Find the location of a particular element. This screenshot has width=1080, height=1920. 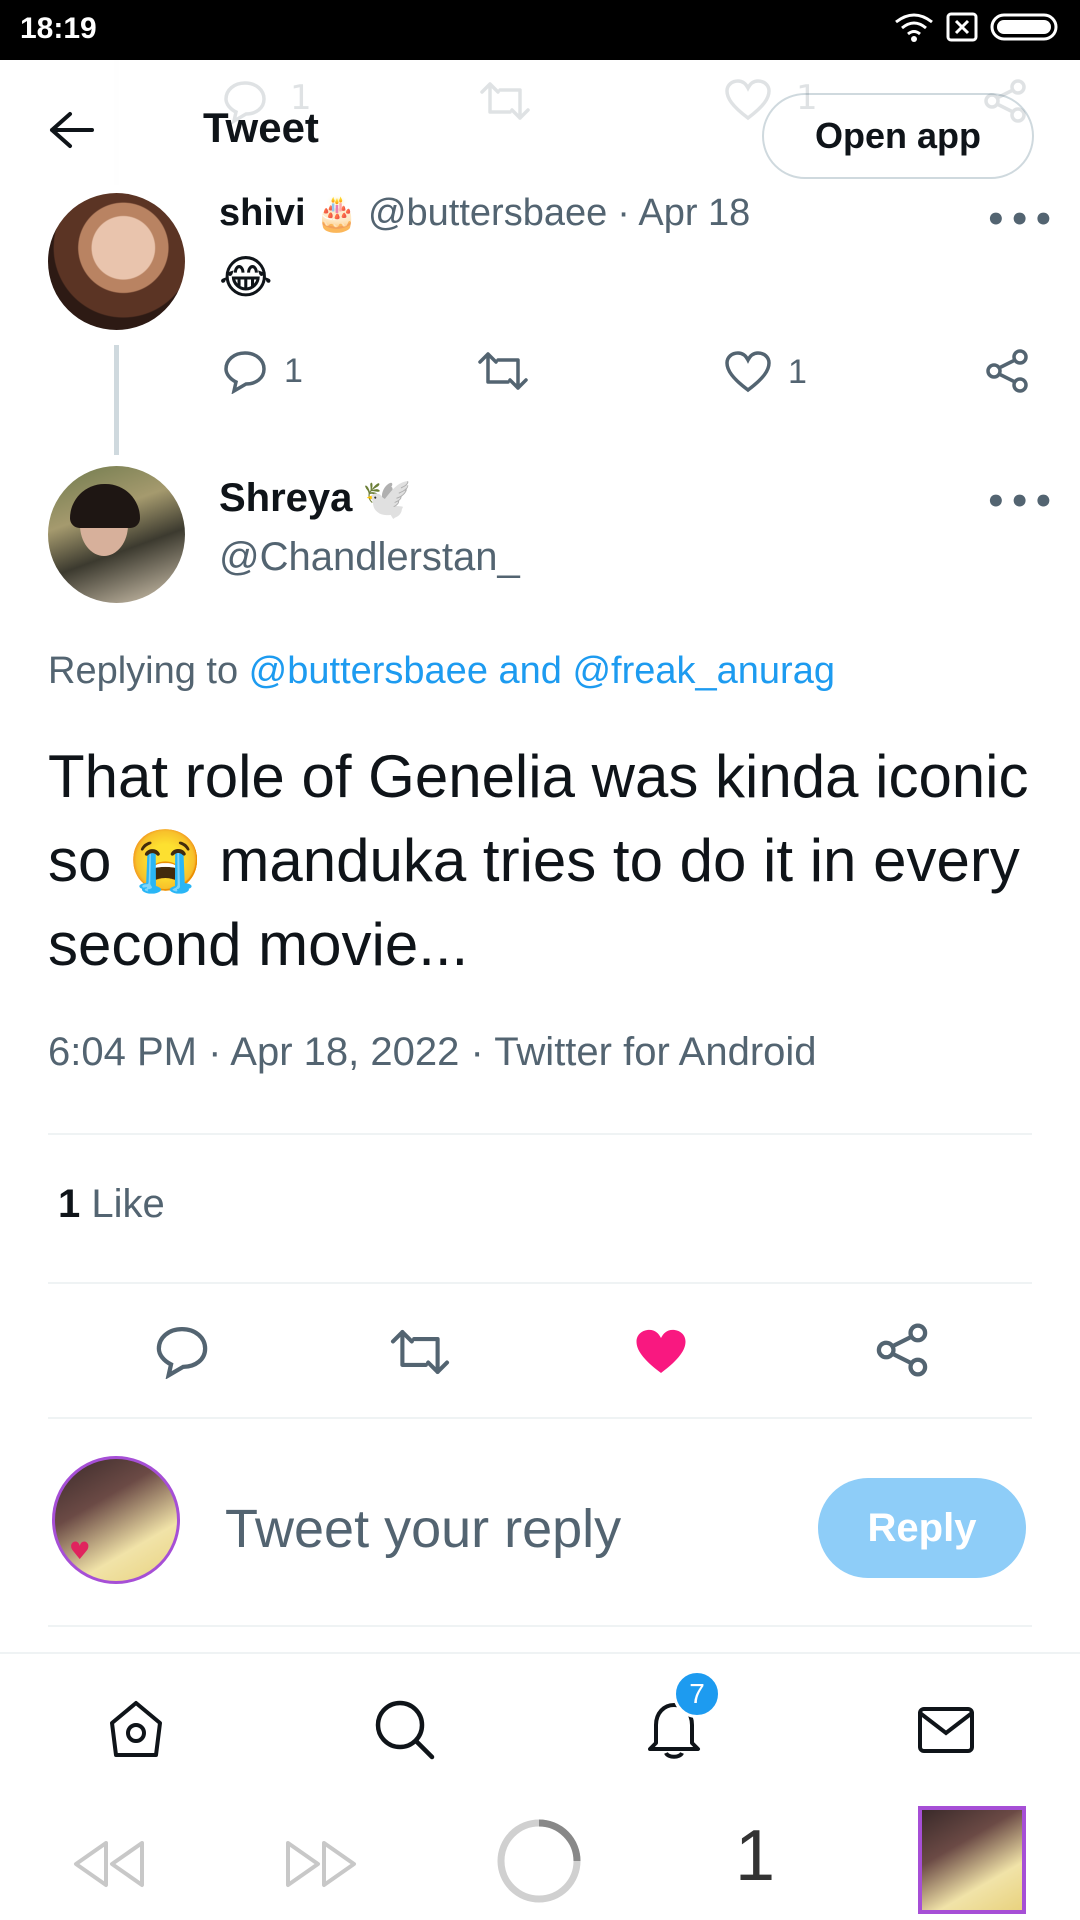

author-name: shivi is located at coordinates (262, 213).